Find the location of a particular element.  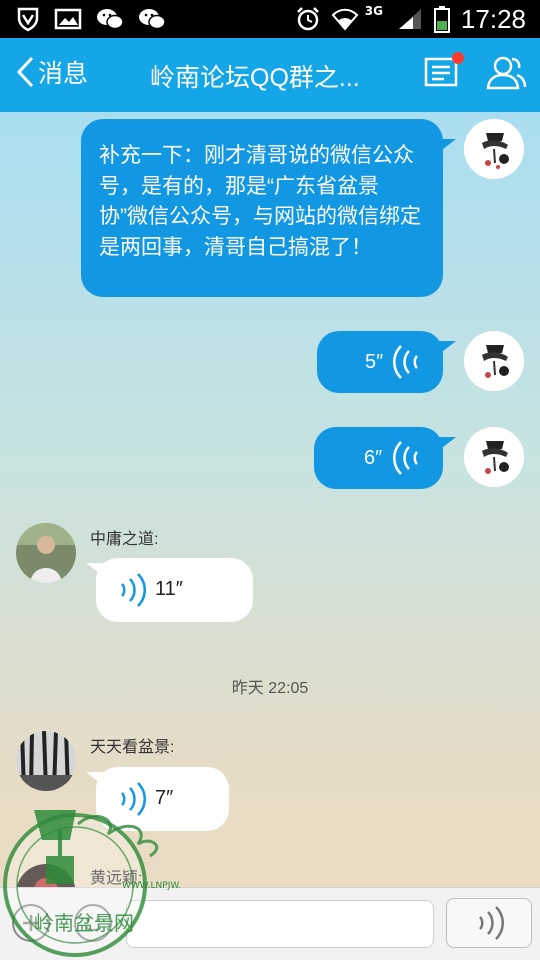

message-input is located at coordinates (280, 924).